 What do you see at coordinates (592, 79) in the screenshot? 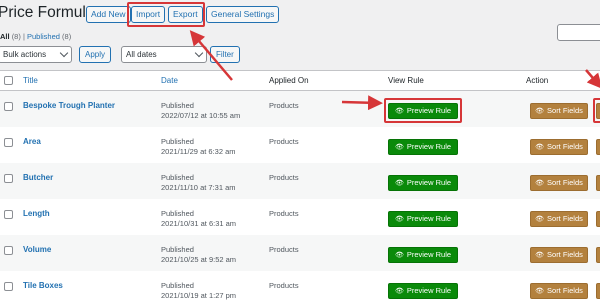
I see `arrow-to-extra-action` at bounding box center [592, 79].